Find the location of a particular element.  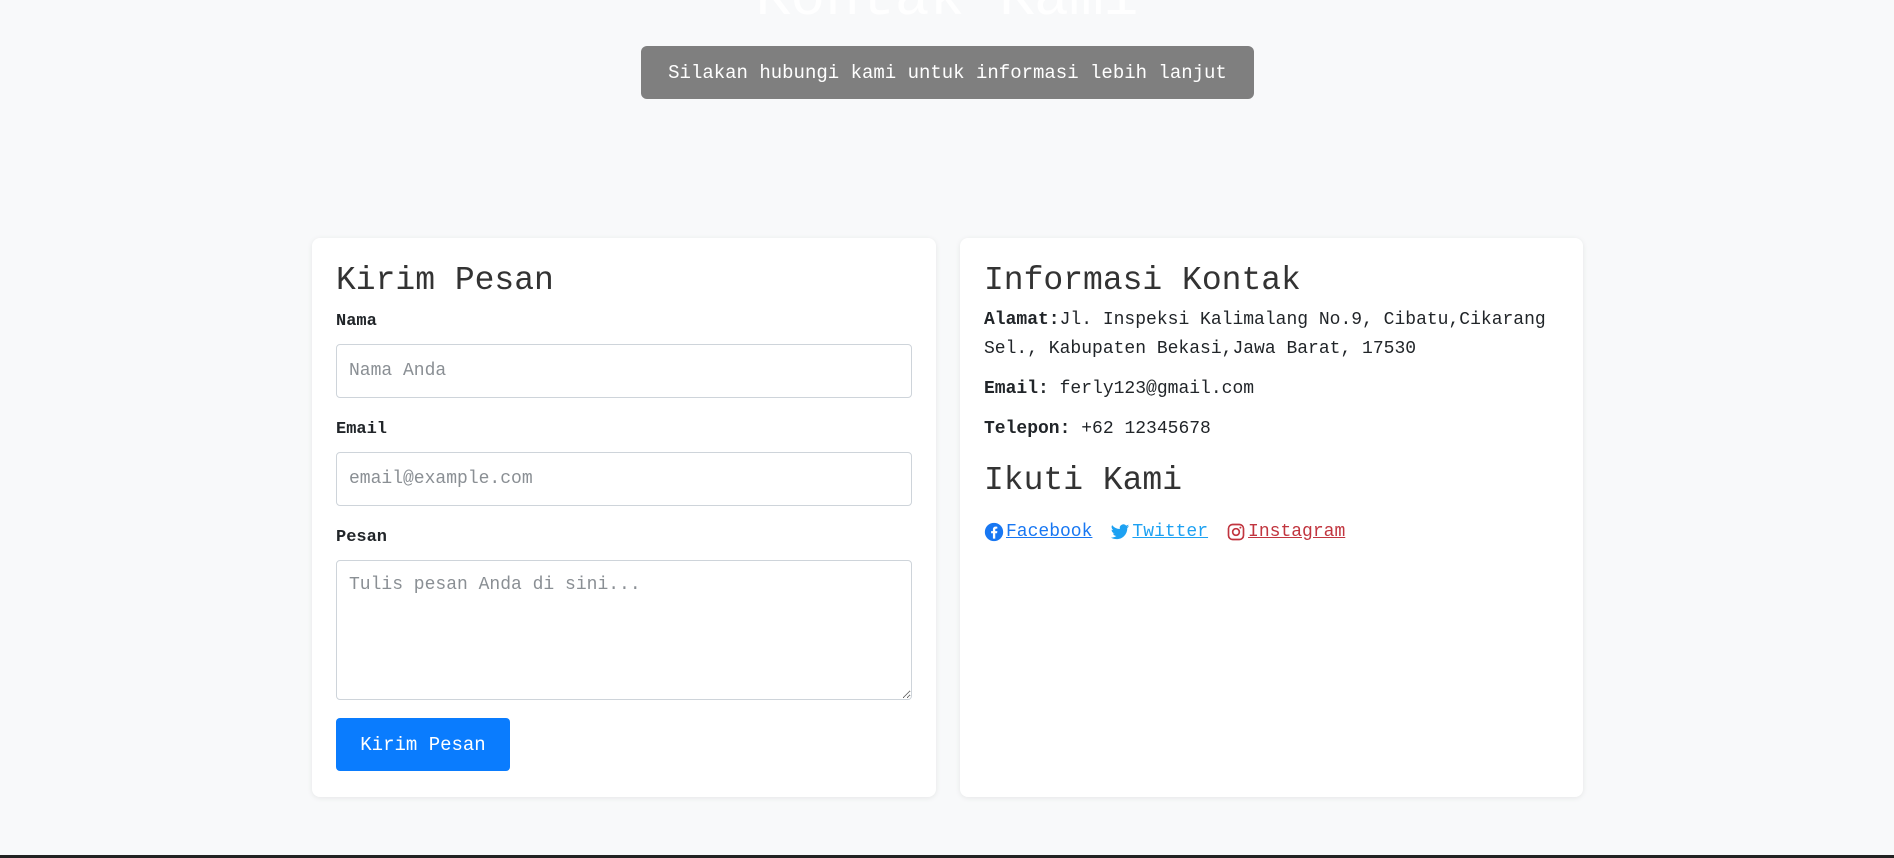

instagram-link: Instagram is located at coordinates (1285, 532).